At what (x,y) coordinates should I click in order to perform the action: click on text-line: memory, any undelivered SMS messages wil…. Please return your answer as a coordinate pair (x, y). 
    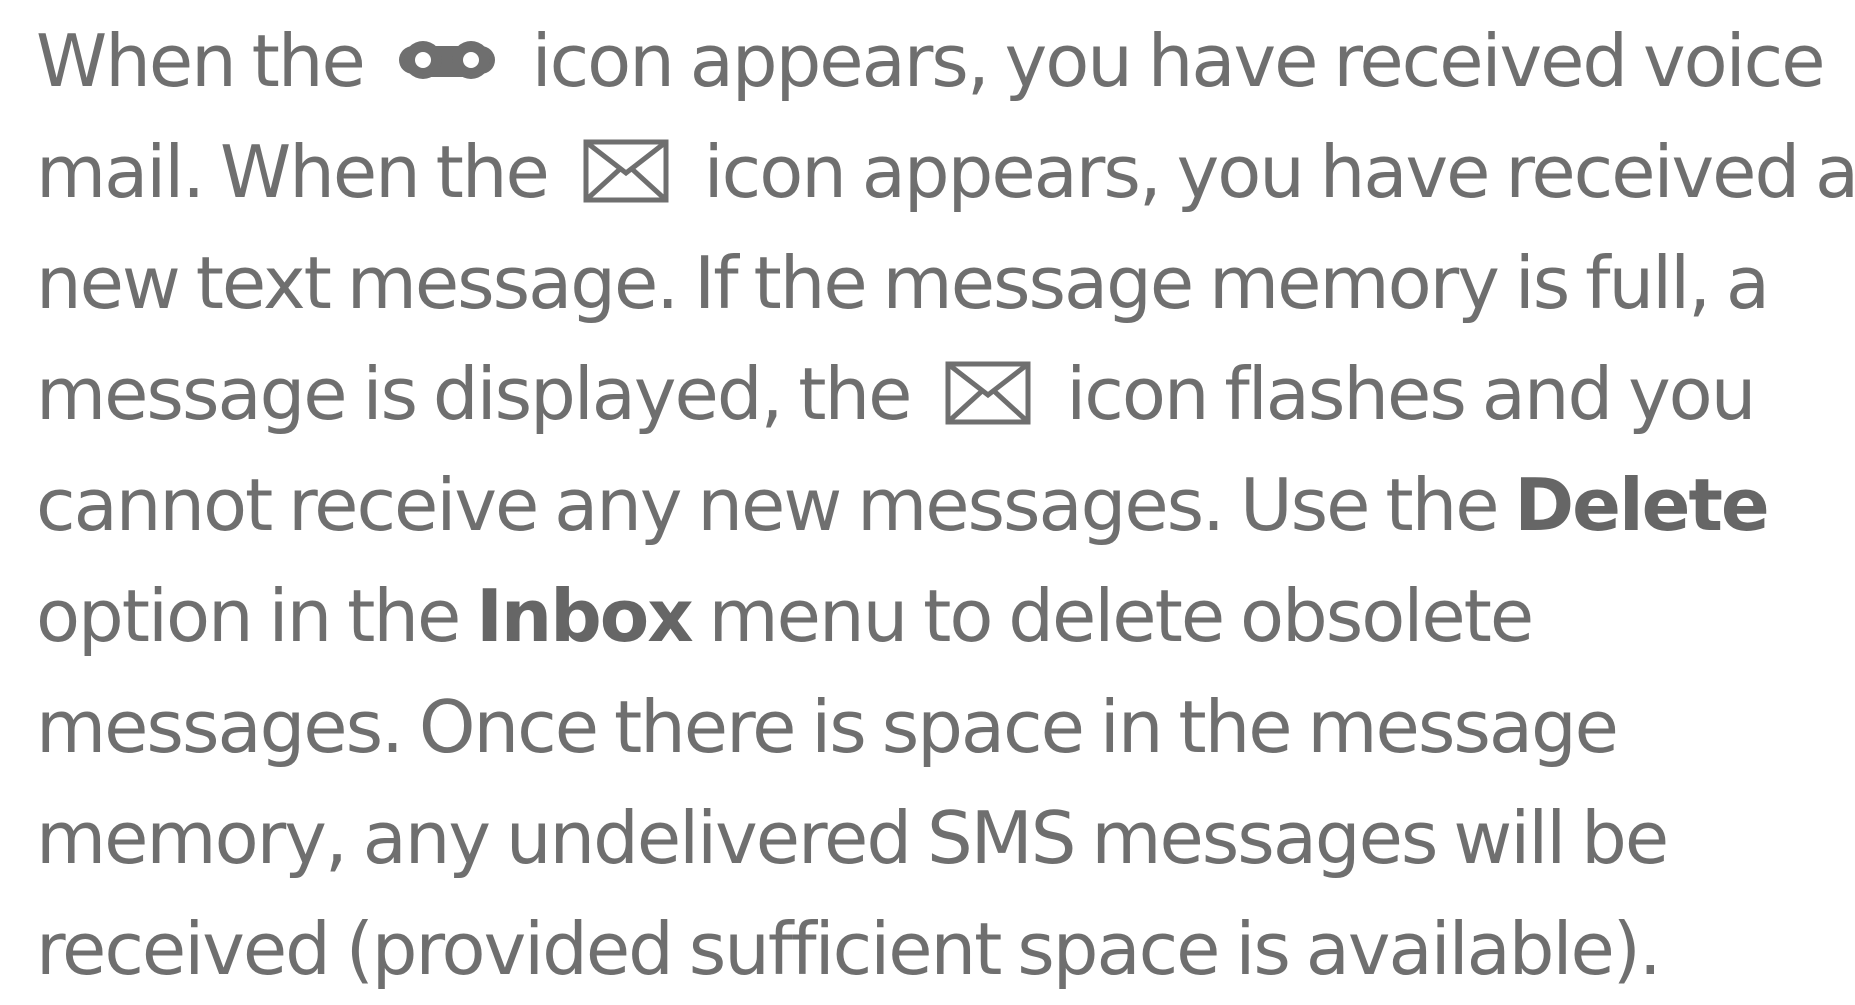
    Looking at the image, I should click on (945, 838).